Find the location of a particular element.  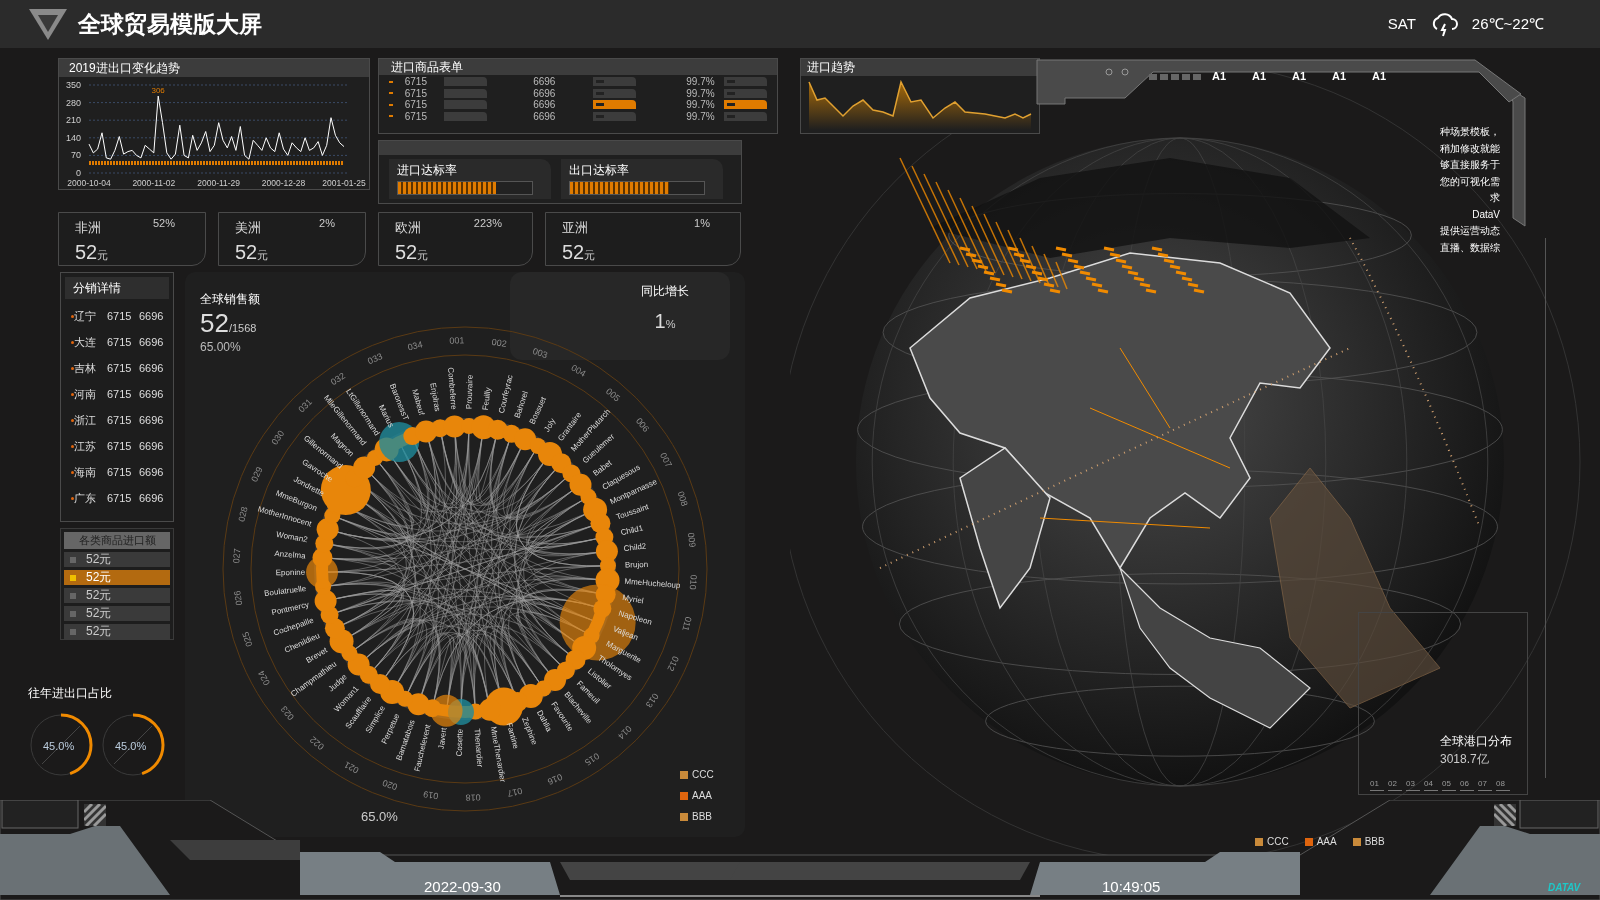

region-name: 欧洲 is located at coordinates (408, 228).